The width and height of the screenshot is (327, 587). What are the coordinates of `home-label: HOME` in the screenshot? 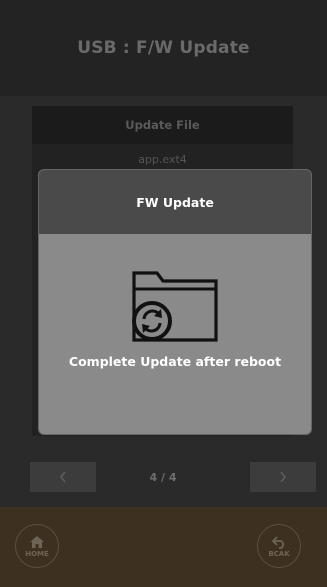 It's located at (37, 553).